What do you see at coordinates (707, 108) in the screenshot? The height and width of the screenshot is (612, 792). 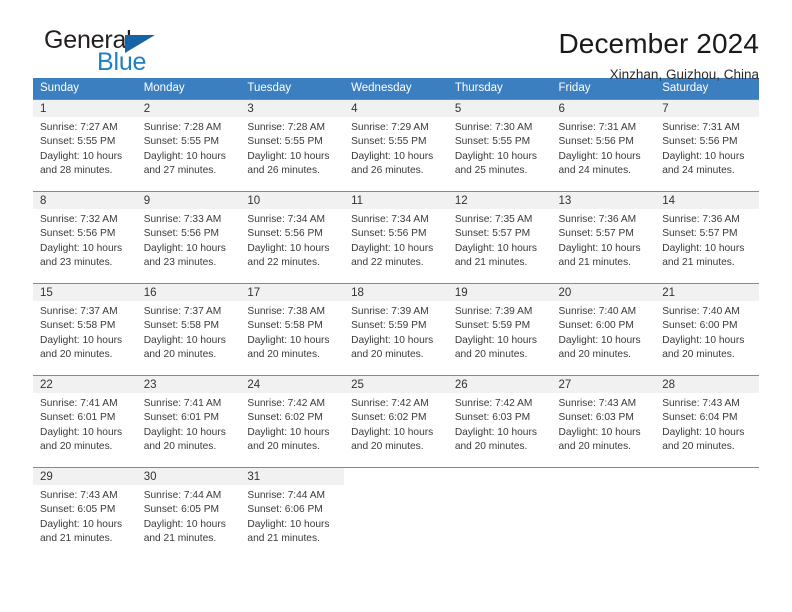 I see `day-number: 7` at bounding box center [707, 108].